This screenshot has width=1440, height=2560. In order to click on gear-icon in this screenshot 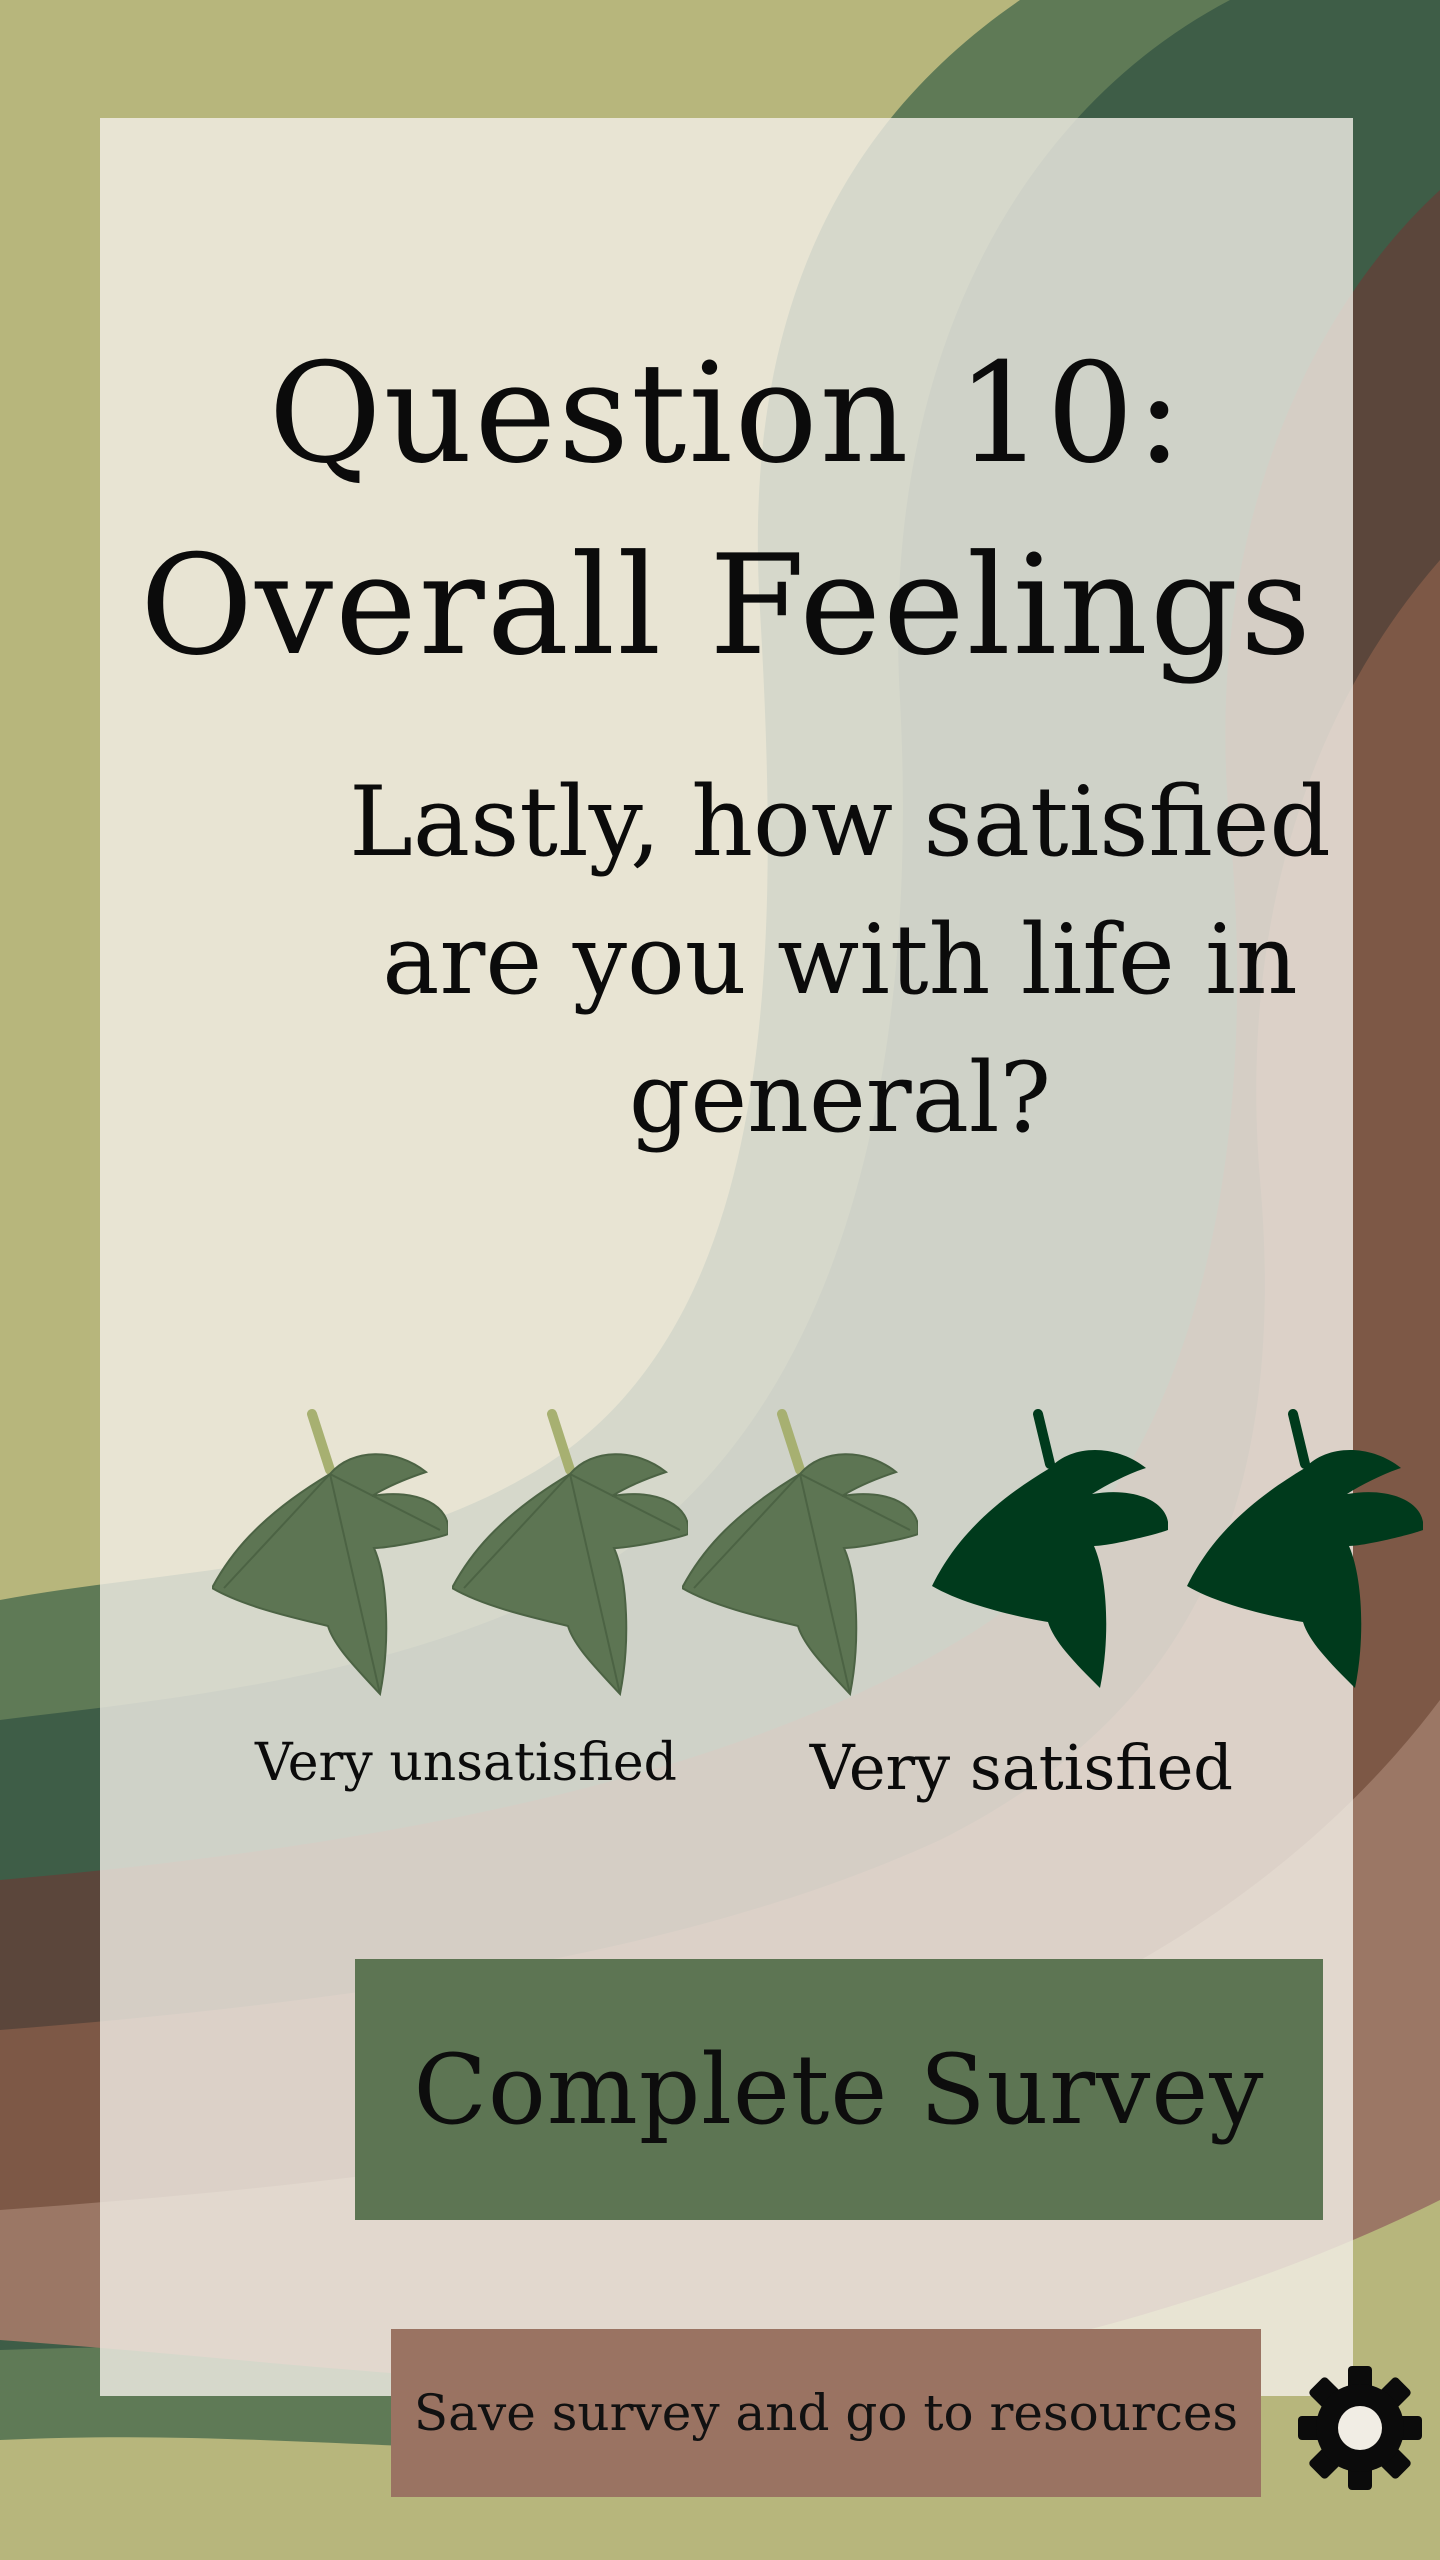, I will do `click(1360, 2428)`.